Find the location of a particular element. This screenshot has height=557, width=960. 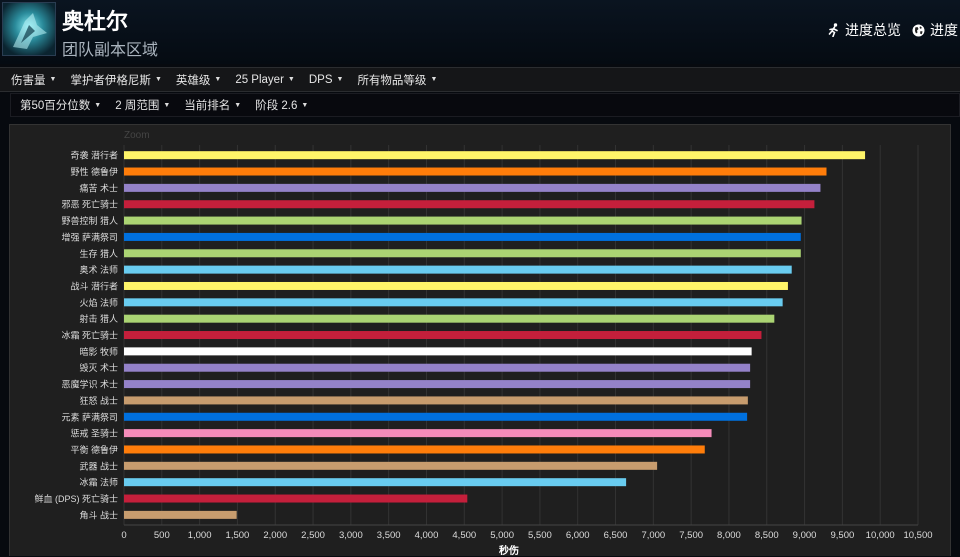

category-label: 毁灭 术士 is located at coordinates (98, 367).